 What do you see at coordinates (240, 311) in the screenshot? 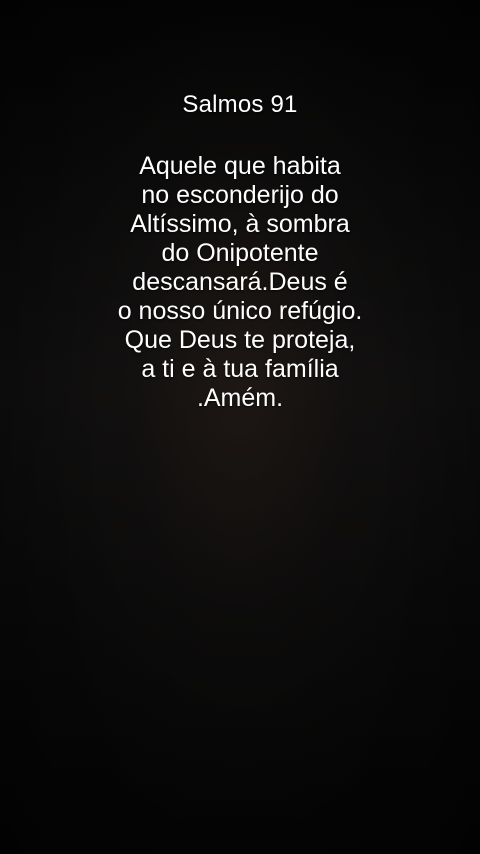
I see `verse-line: o nosso único refúgio.` at bounding box center [240, 311].